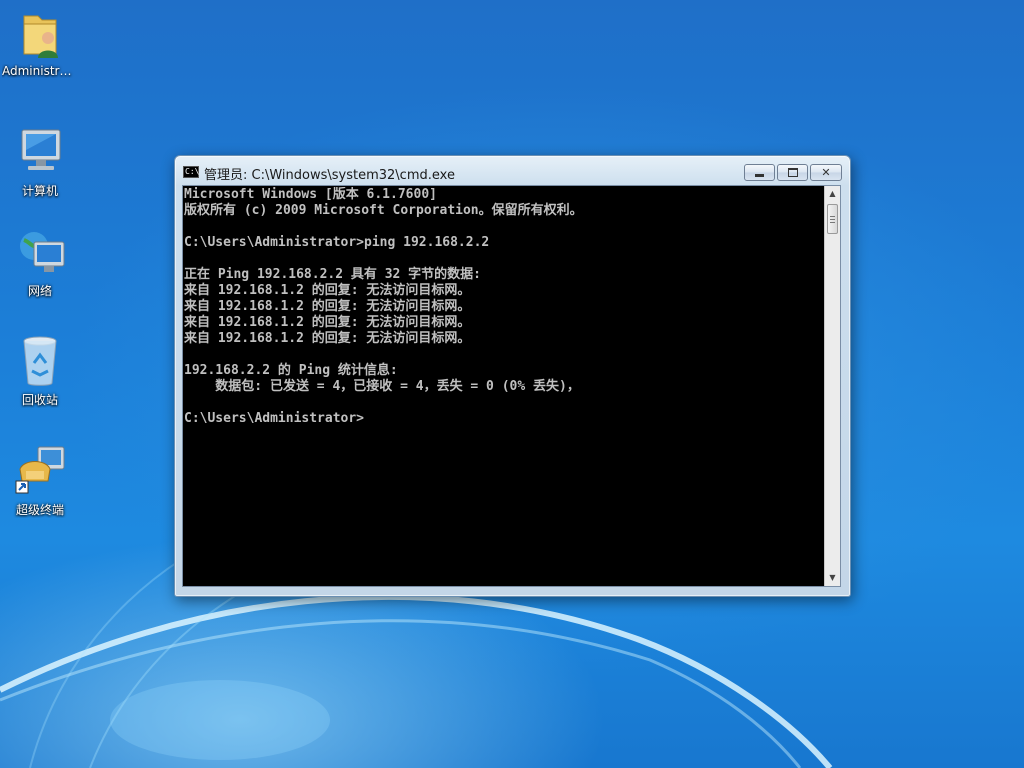  I want to click on recycle-bin-icon, so click(40, 361).